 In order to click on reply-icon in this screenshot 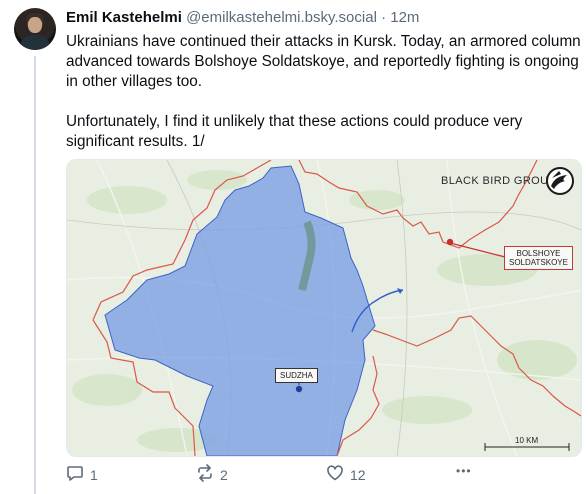, I will do `click(75, 474)`.